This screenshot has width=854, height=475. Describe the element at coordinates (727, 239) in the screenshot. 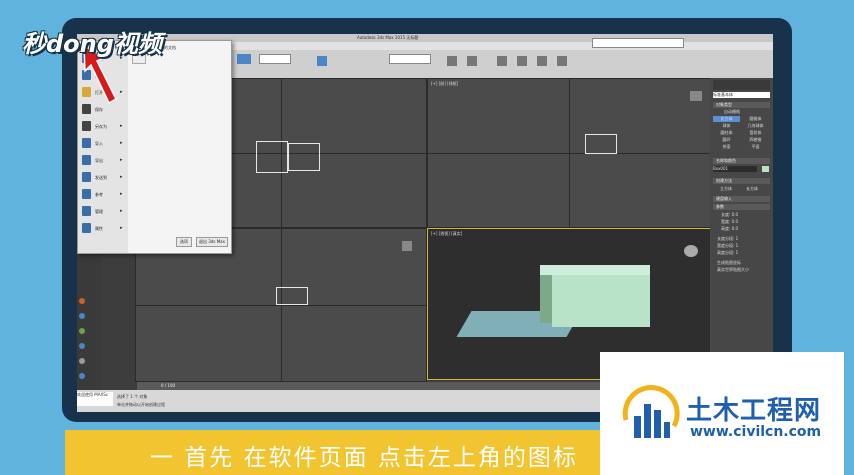

I see `param-length-segs: 长度分段: 1` at that location.